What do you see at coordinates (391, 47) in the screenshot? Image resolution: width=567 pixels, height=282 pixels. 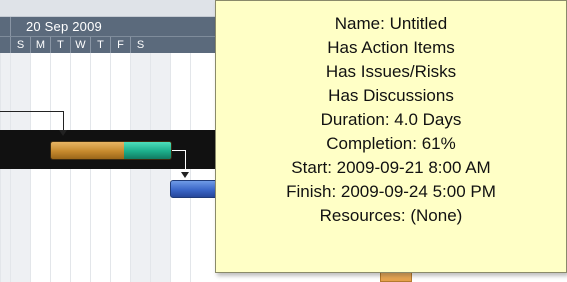 I see `tooltip-action-items: Has Action Items` at bounding box center [391, 47].